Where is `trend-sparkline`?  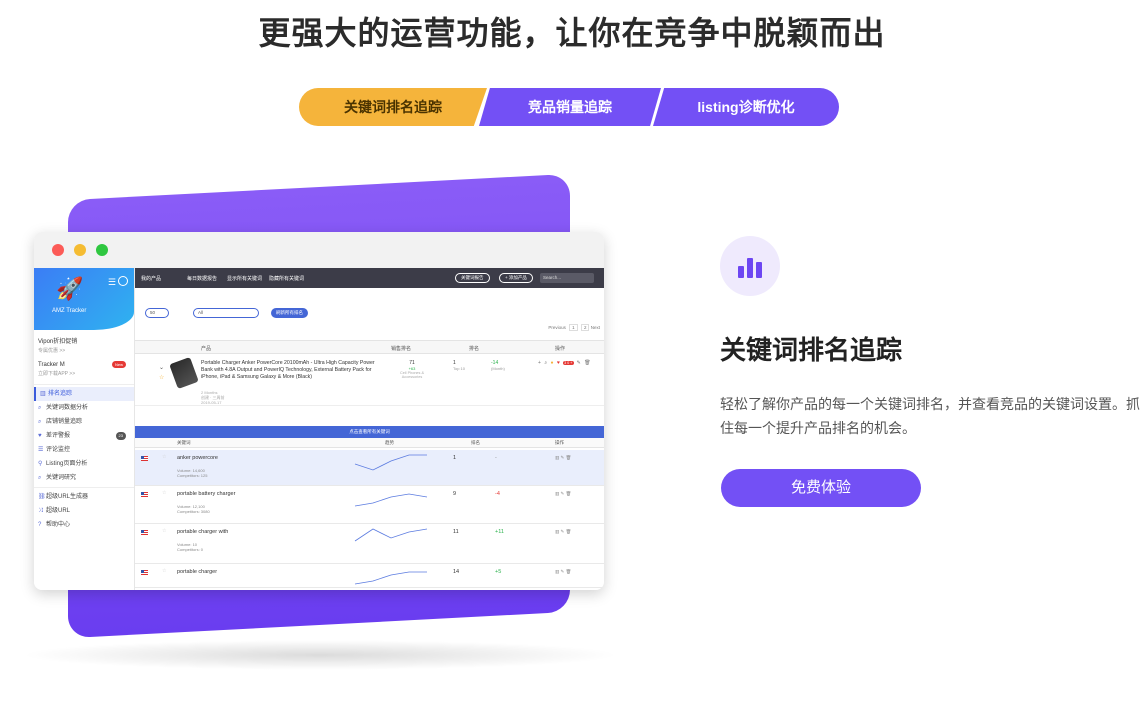
trend-sparkline is located at coordinates (391, 500).